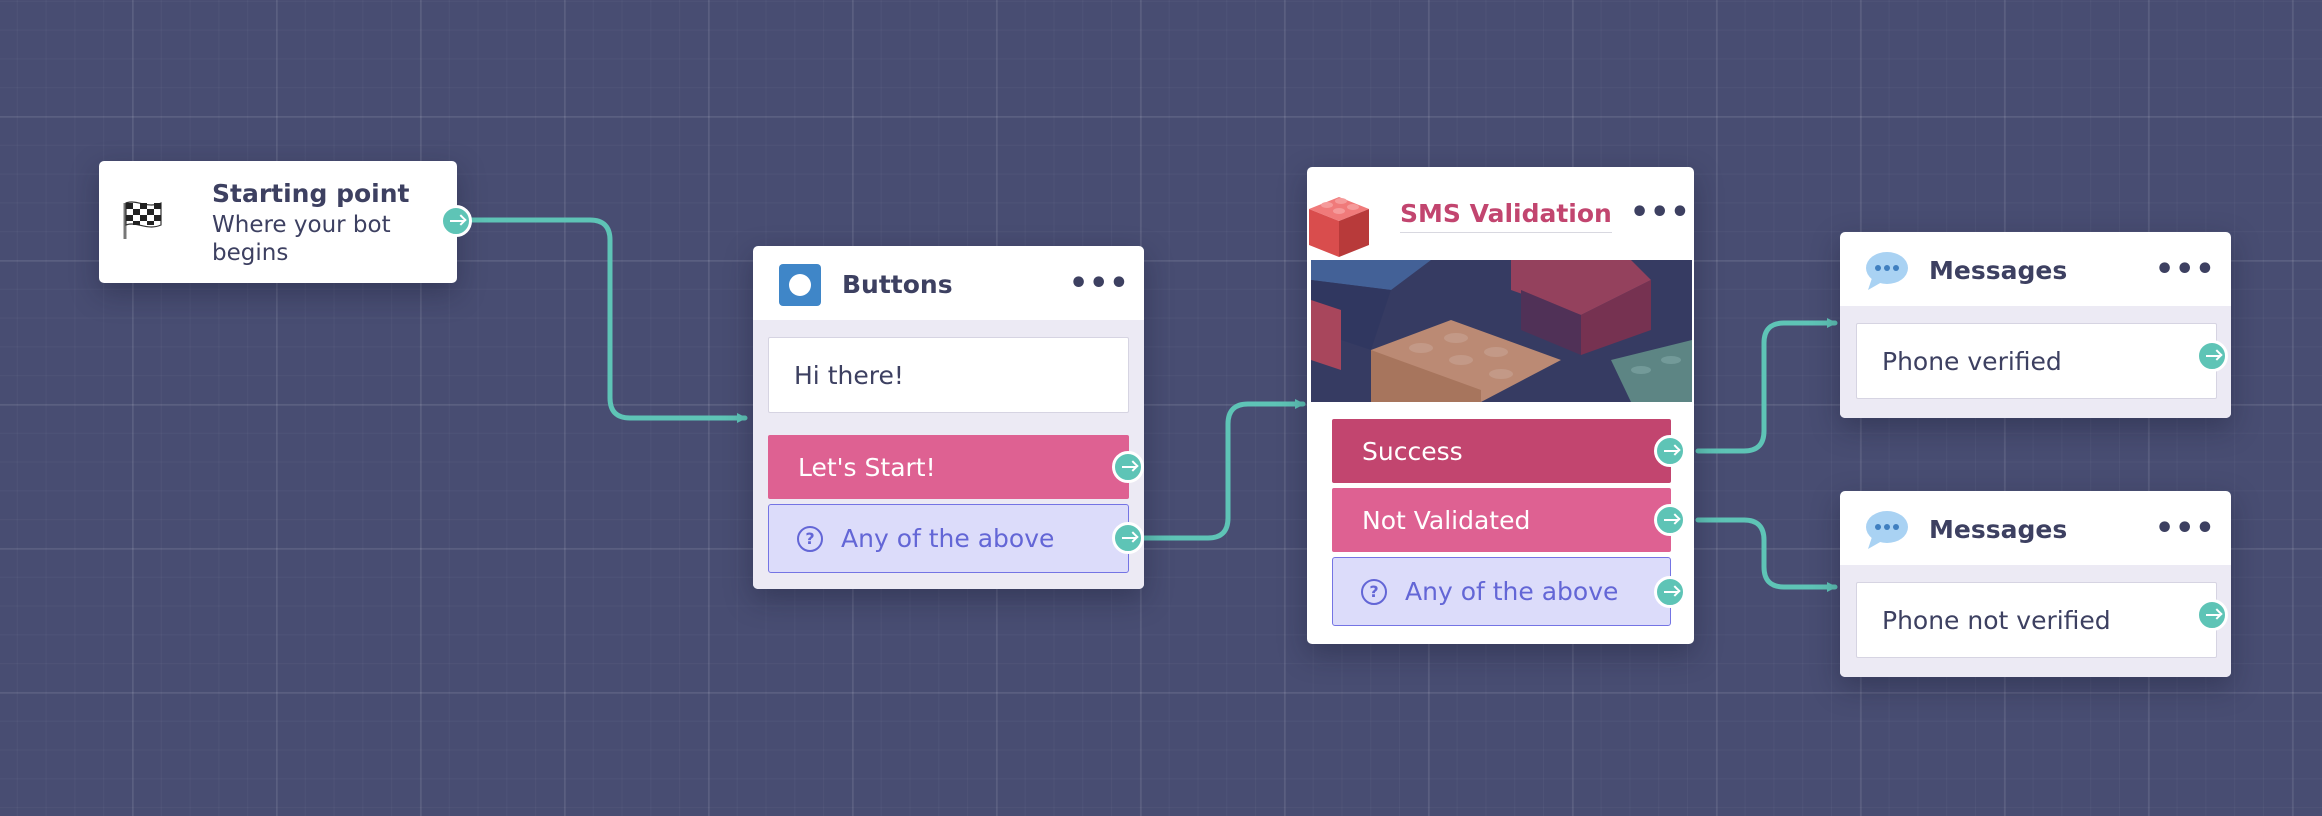  Describe the element at coordinates (2185, 270) in the screenshot. I see `messages-verified-menu-button: •••` at that location.